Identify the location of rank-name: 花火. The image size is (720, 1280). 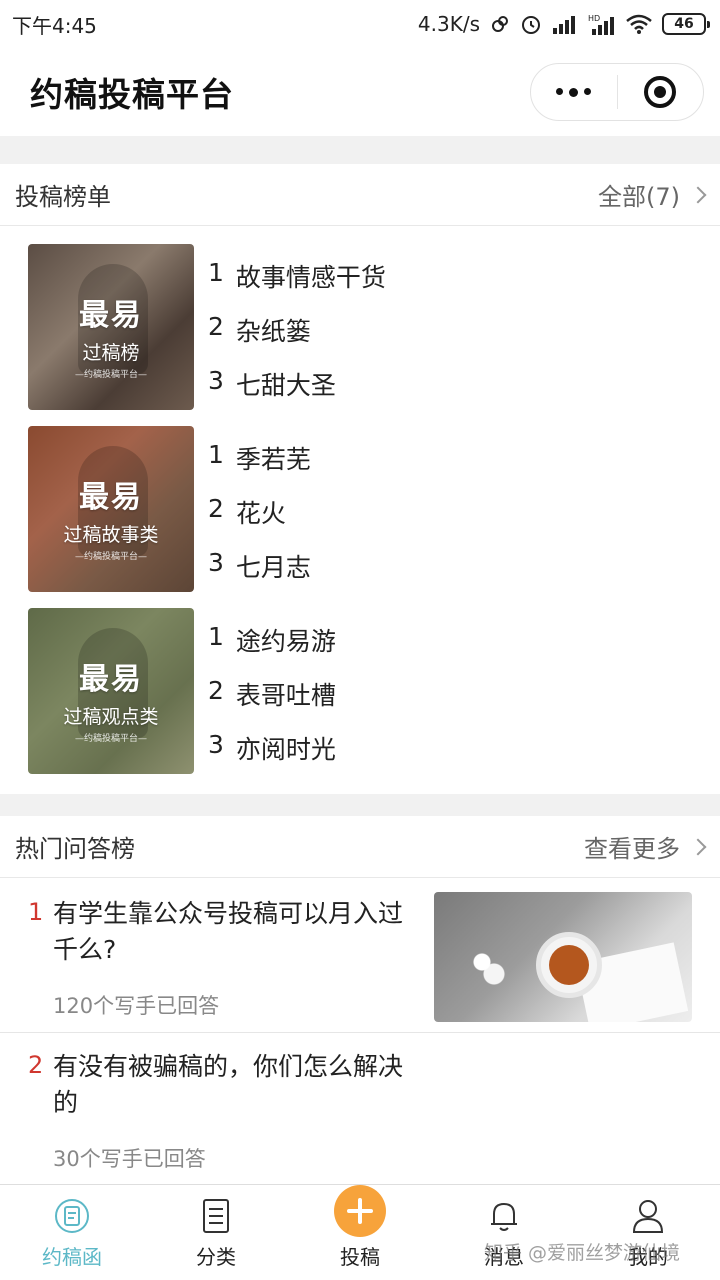
(260, 513).